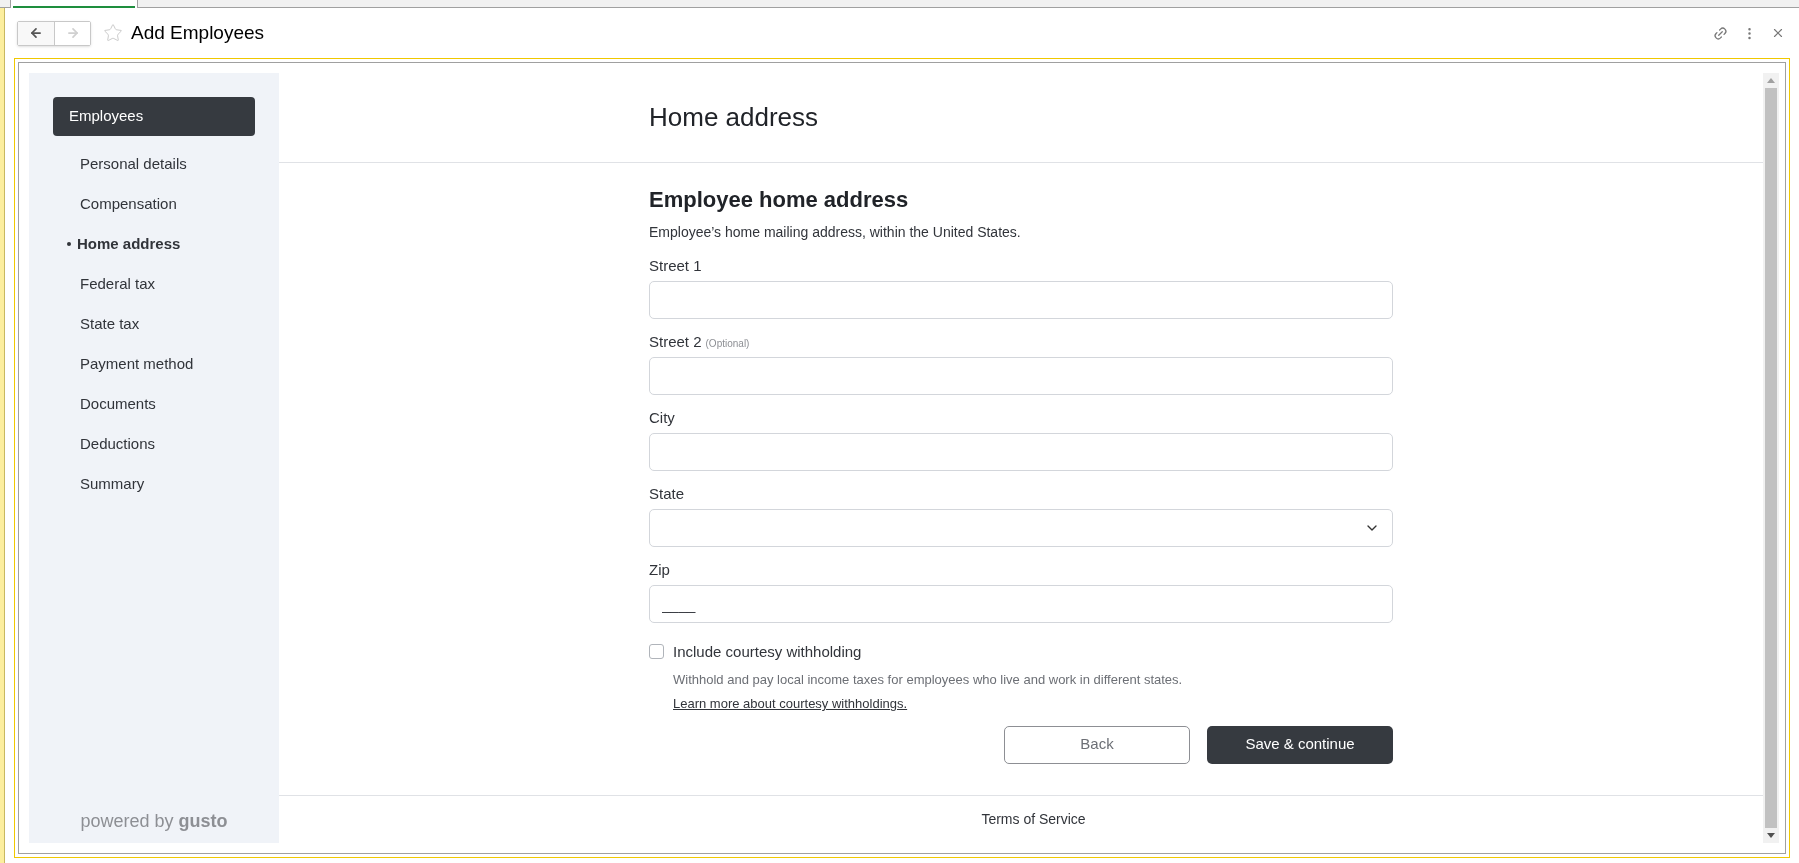  I want to click on section-title: Employee home address, so click(779, 200).